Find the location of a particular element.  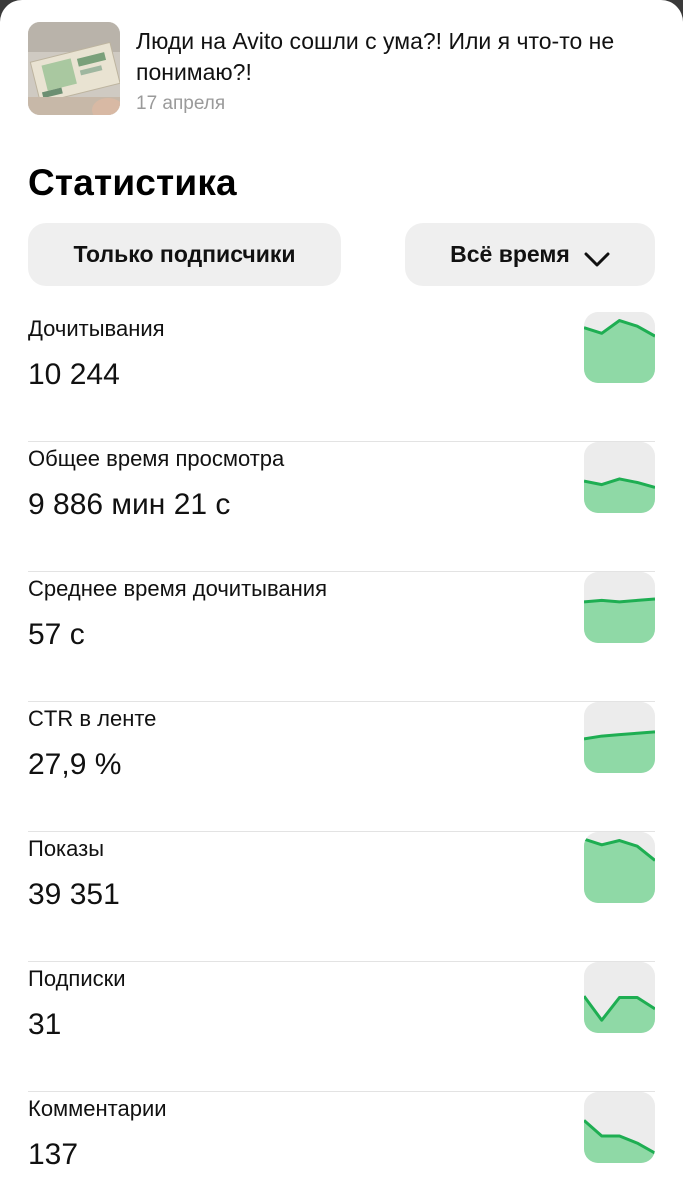

metric-label: Подписки is located at coordinates (77, 978).